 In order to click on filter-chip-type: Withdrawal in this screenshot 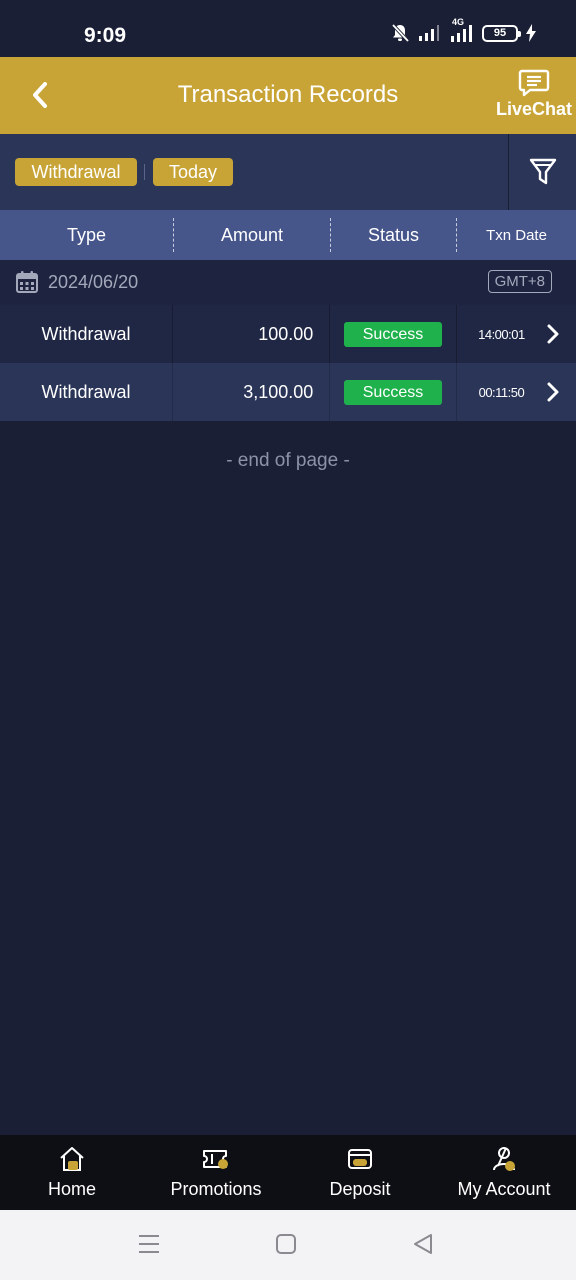, I will do `click(76, 172)`.